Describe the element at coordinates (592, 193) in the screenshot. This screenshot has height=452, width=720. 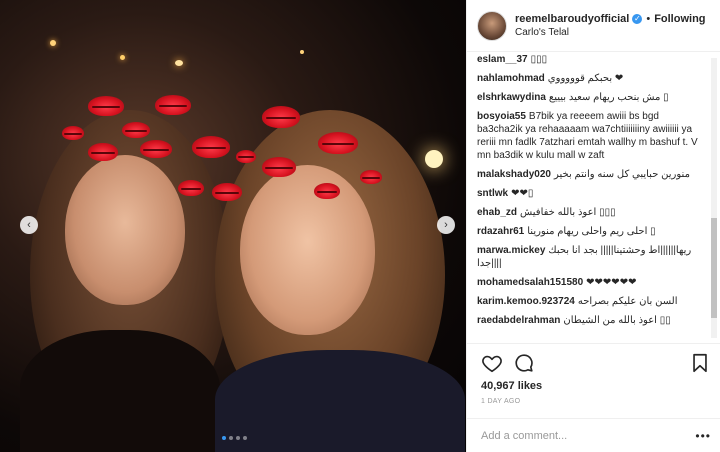
I see `comment-item: sntlwk ❤❤▯` at that location.